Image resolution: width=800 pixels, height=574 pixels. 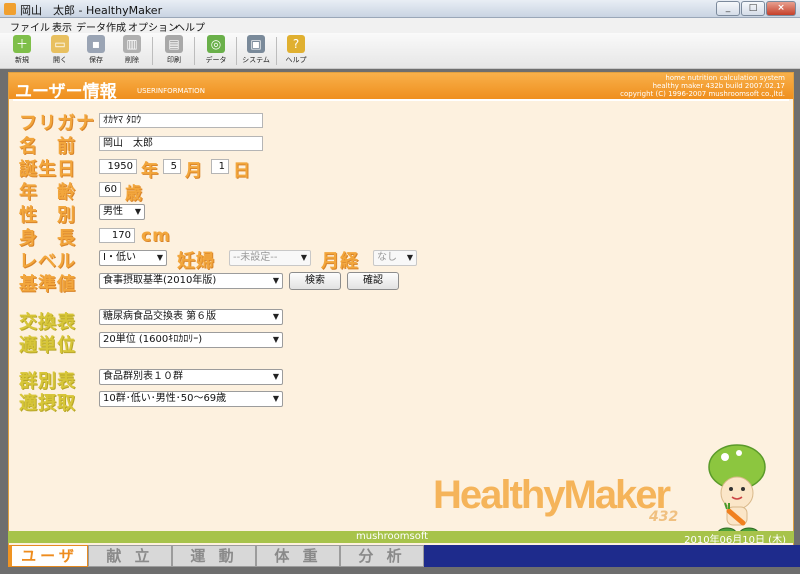 I want to click on data-label: データ, so click(x=216, y=60).